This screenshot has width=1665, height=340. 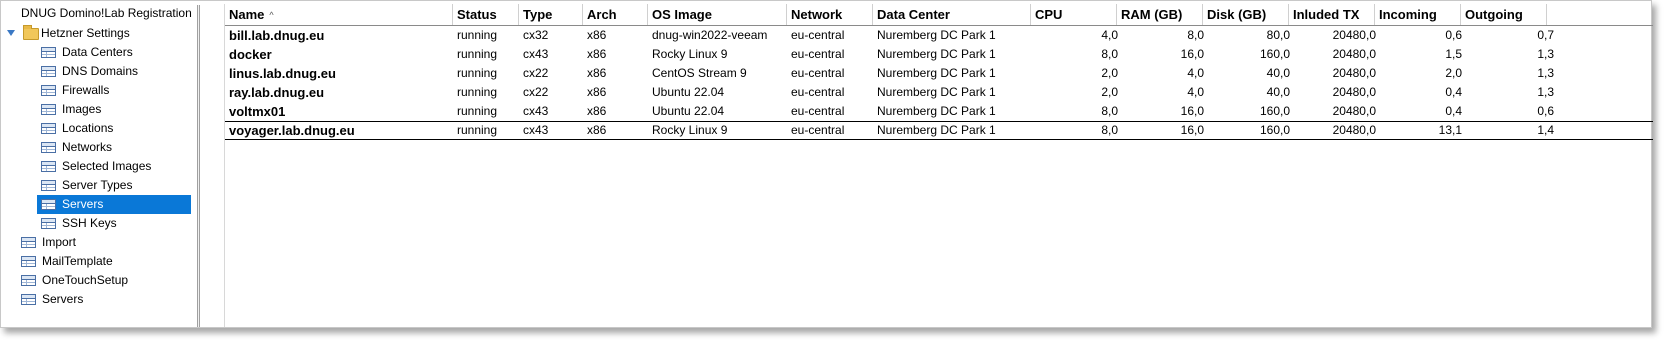 I want to click on cell-arch: x86, so click(x=597, y=130).